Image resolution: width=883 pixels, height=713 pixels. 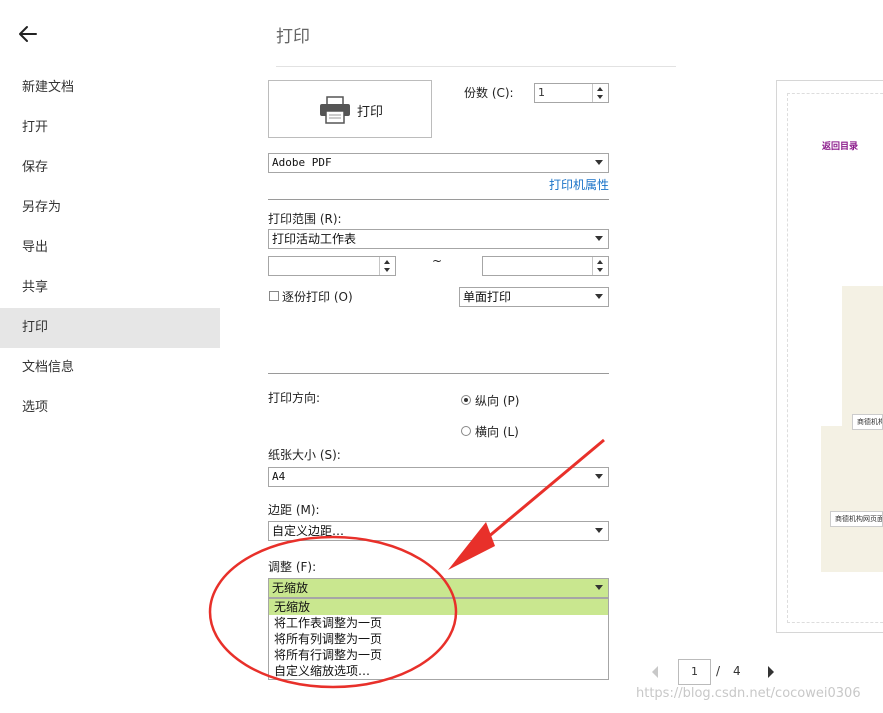 What do you see at coordinates (748, 693) in the screenshot?
I see `watermark: https://blog.csdn.net/cocowei0306` at bounding box center [748, 693].